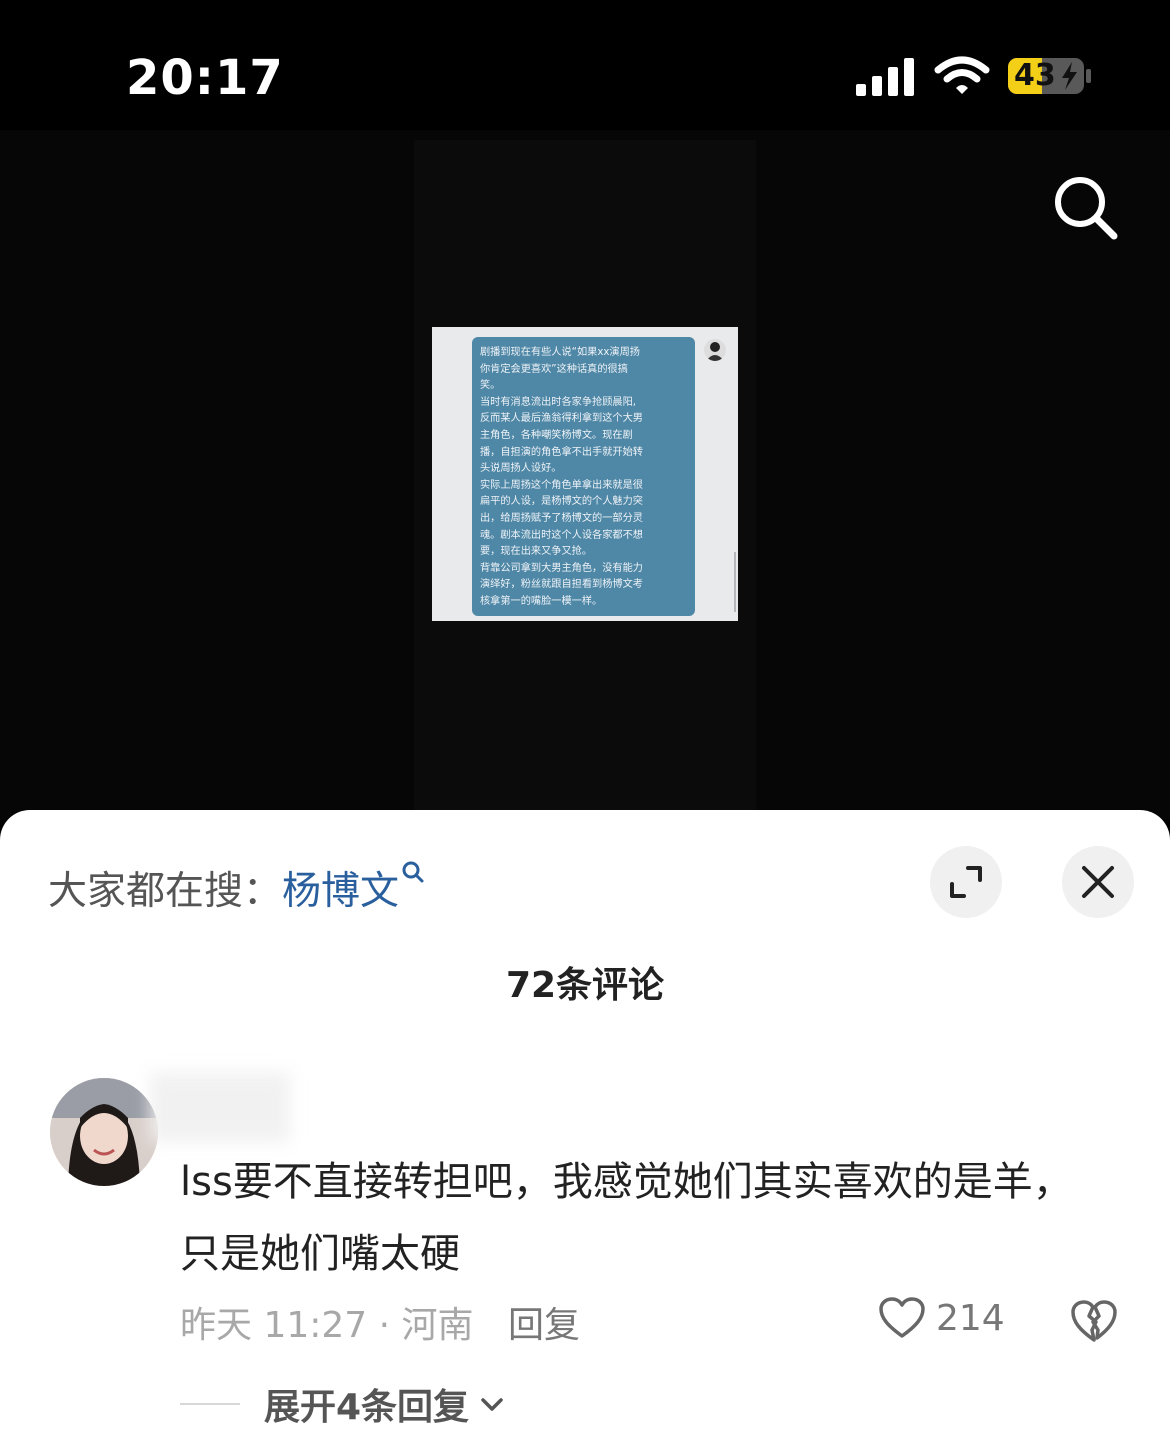  Describe the element at coordinates (585, 70) in the screenshot. I see `status-bar: 20:17 43` at that location.